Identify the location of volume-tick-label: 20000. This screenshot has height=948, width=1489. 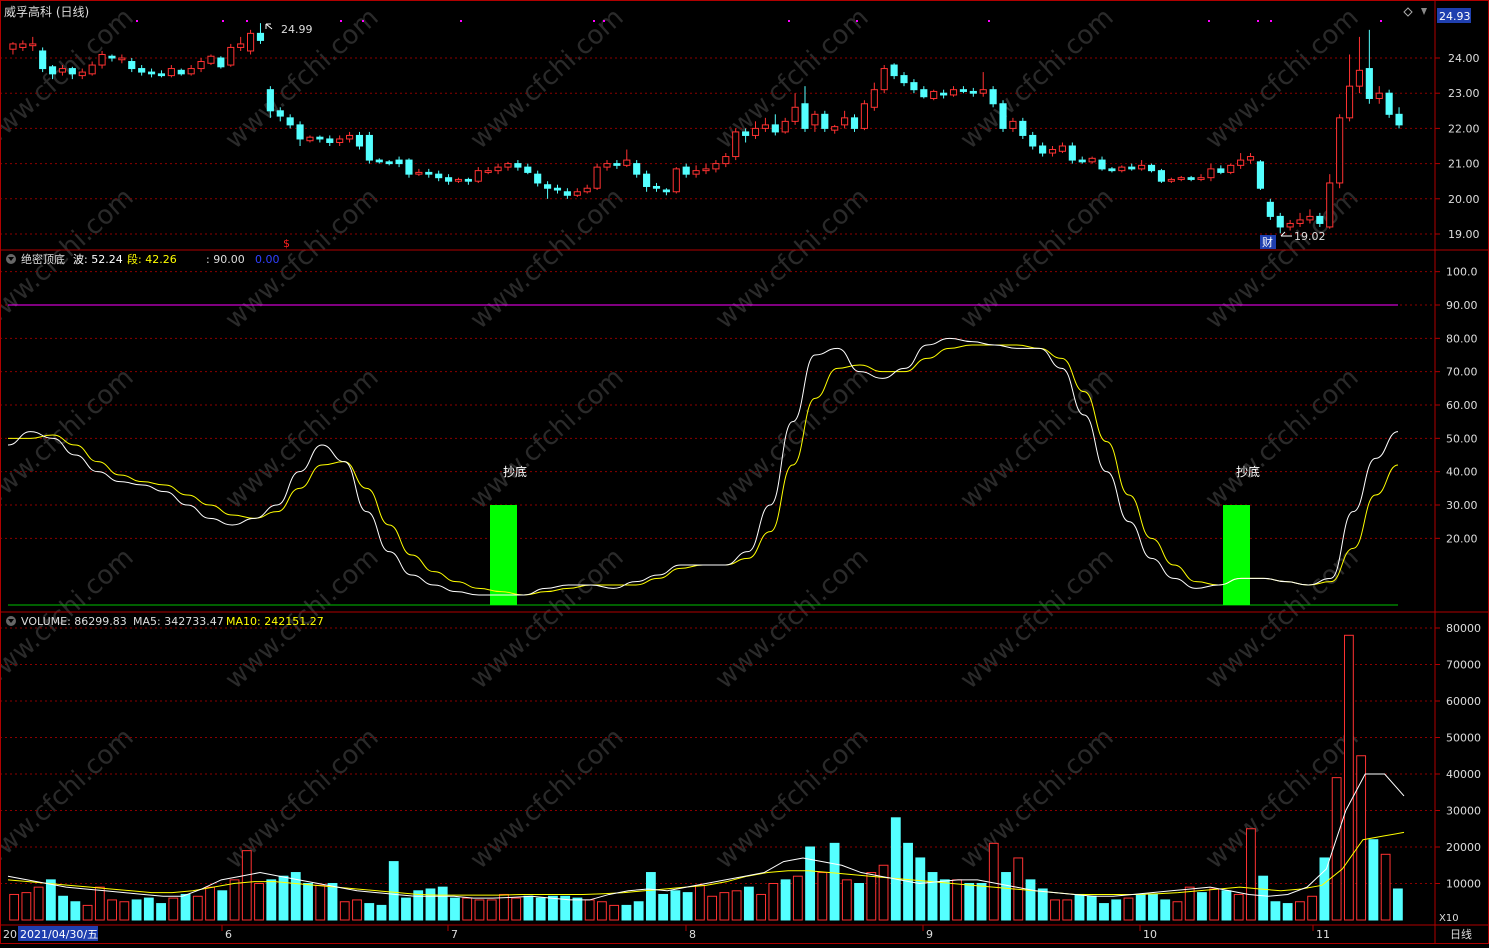
(1463, 847).